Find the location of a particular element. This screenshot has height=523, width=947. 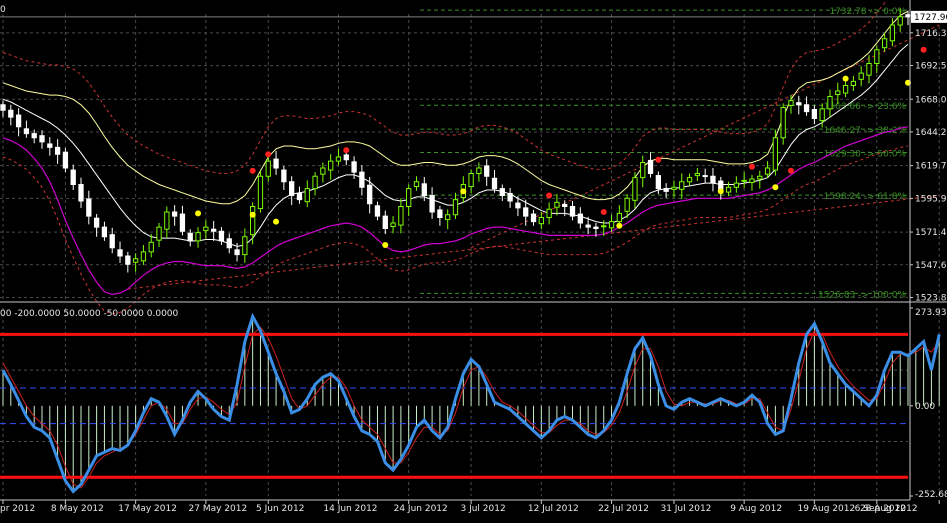

y-tick-label: 1523.80 is located at coordinates (931, 299).